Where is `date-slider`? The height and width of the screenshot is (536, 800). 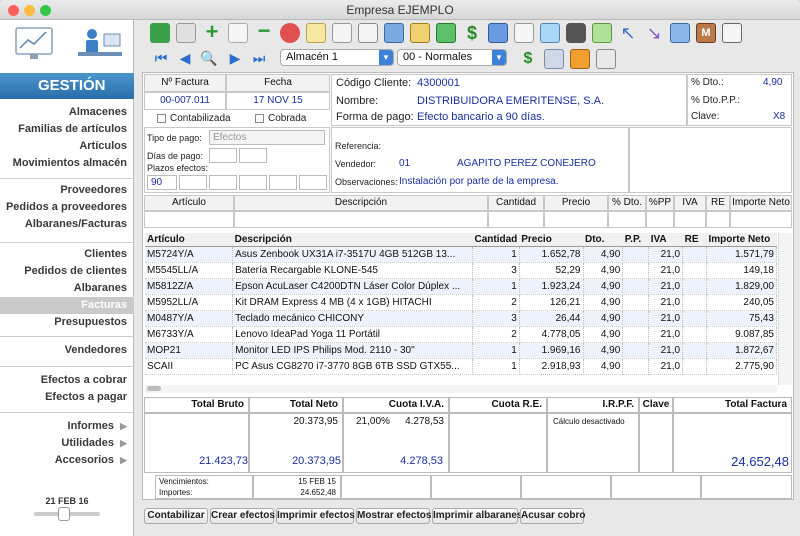 date-slider is located at coordinates (67, 514).